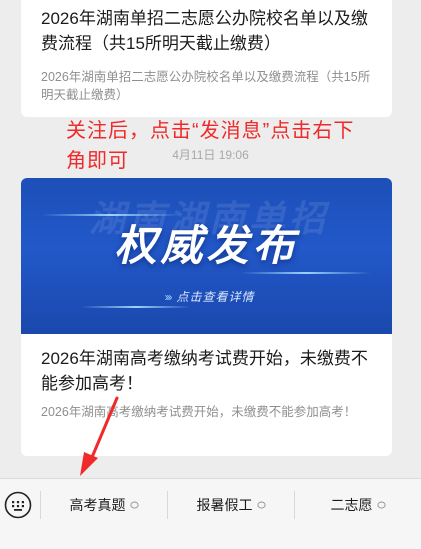 The image size is (421, 549). What do you see at coordinates (99, 436) in the screenshot?
I see `annotation-arrow-icon` at bounding box center [99, 436].